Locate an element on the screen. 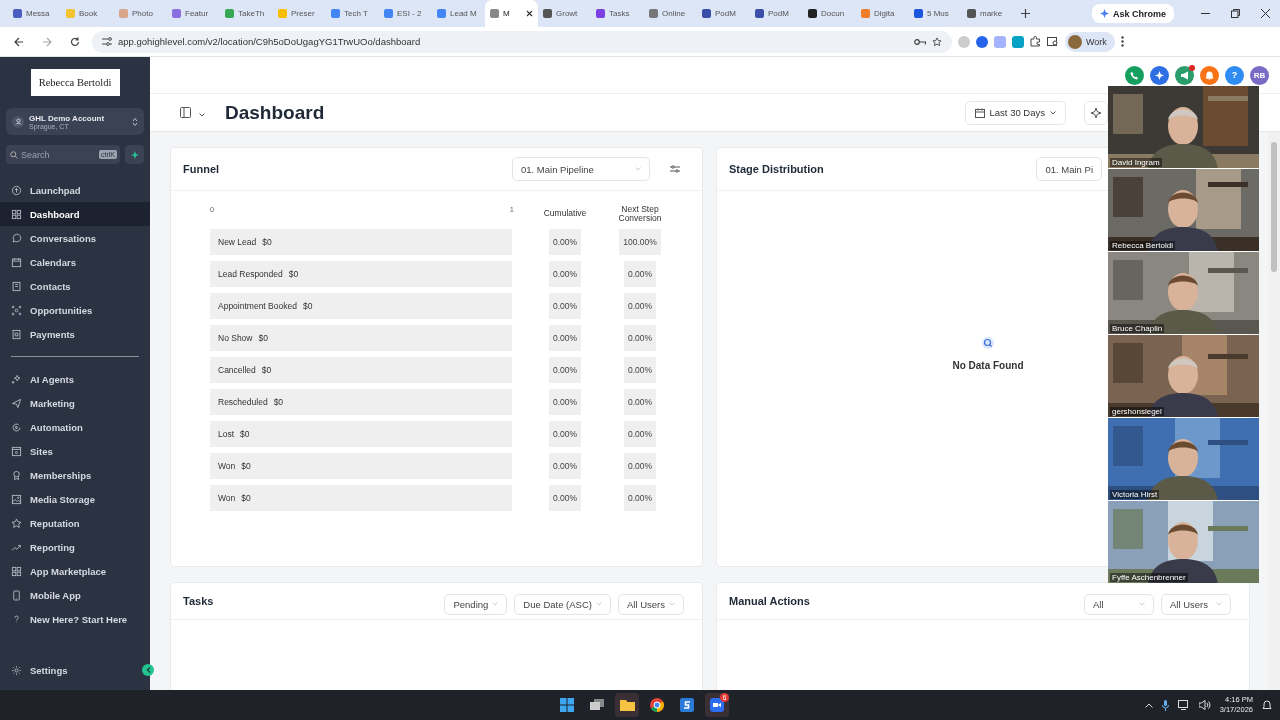 The height and width of the screenshot is (720, 1280). ask-chrome-button: Ask Chrome is located at coordinates (1133, 13).